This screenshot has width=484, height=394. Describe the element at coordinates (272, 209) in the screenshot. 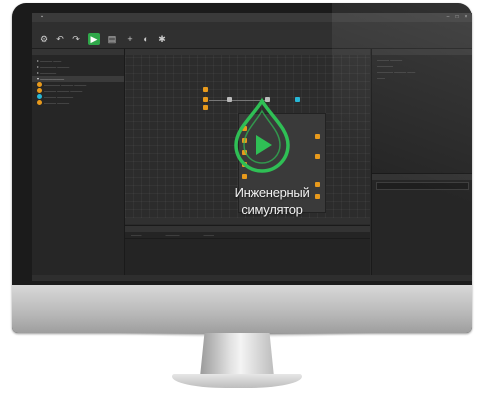

I see `caption-line-2: симулятор` at that location.